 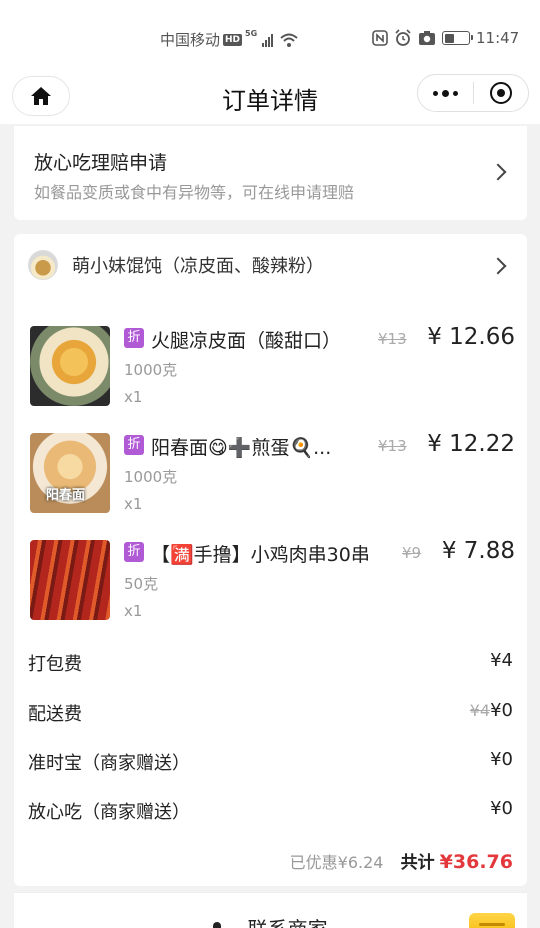 What do you see at coordinates (403, 37) in the screenshot?
I see `alarm-icon` at bounding box center [403, 37].